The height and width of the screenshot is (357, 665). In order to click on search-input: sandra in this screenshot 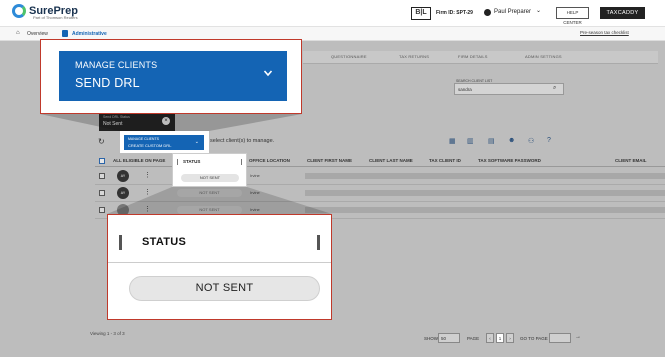, I will do `click(509, 89)`.